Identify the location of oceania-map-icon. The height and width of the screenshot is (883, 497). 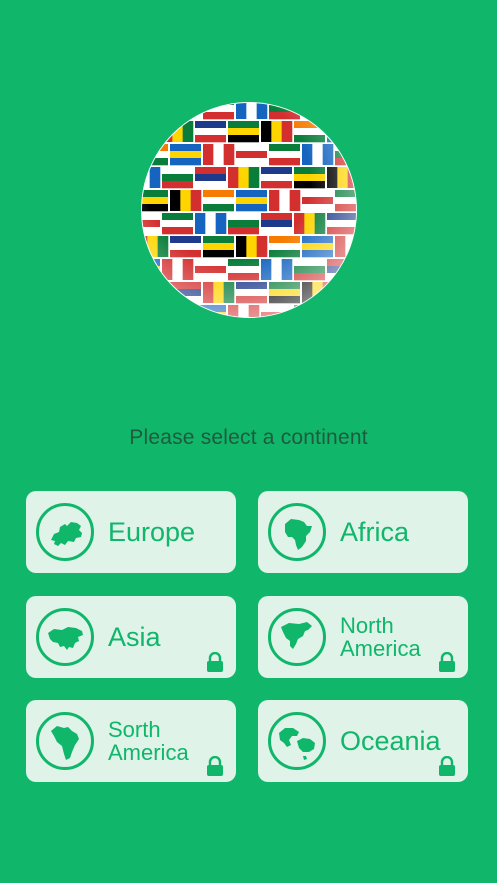
(297, 741).